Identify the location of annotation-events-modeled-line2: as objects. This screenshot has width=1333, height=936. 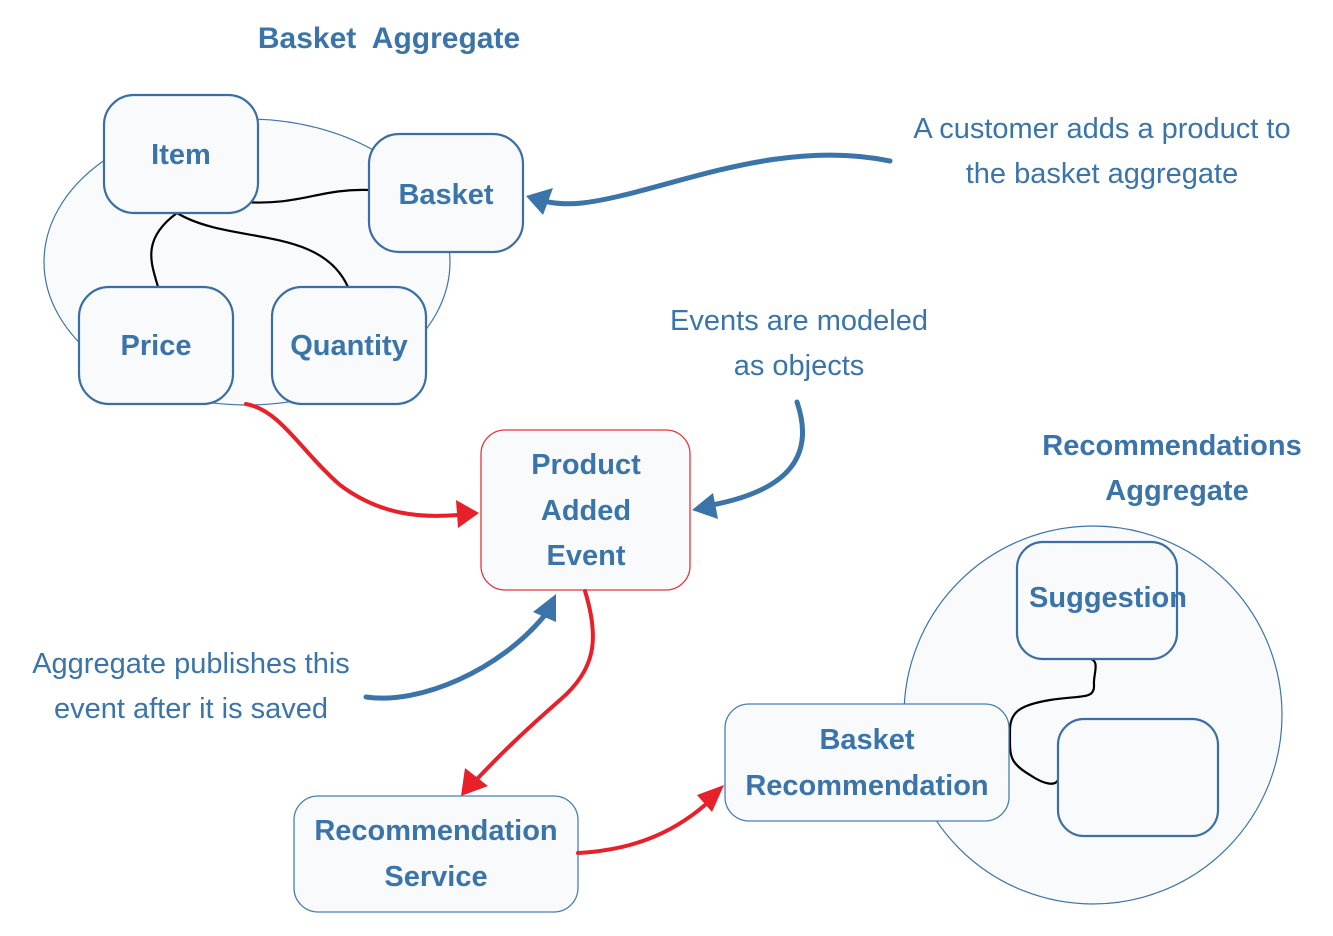
(799, 366).